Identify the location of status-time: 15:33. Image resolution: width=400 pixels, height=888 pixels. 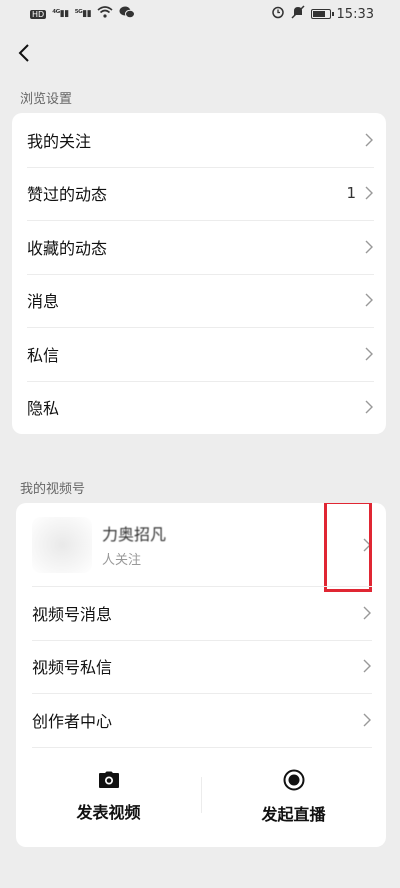
(355, 14).